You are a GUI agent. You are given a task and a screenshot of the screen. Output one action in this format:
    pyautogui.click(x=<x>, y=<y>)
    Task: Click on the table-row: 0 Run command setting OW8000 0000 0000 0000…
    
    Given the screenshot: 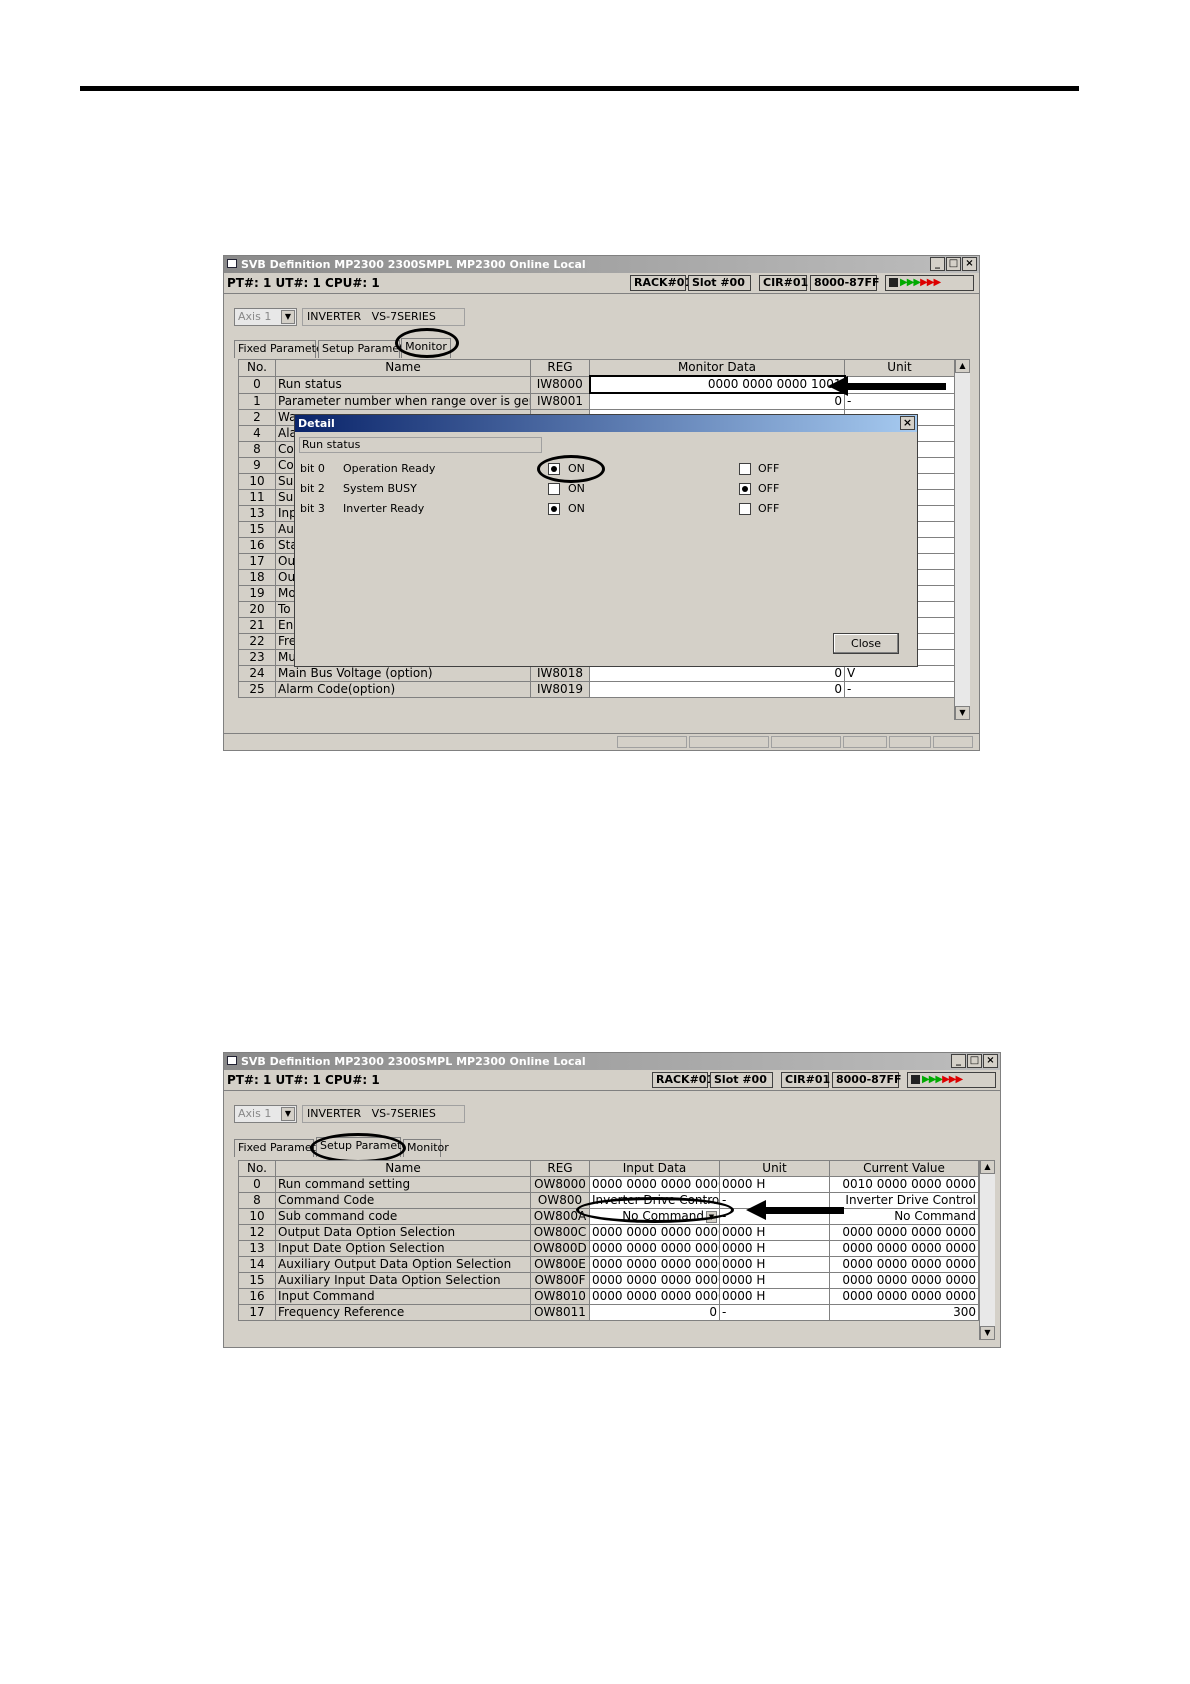 What is the action you would take?
    pyautogui.click(x=608, y=1184)
    